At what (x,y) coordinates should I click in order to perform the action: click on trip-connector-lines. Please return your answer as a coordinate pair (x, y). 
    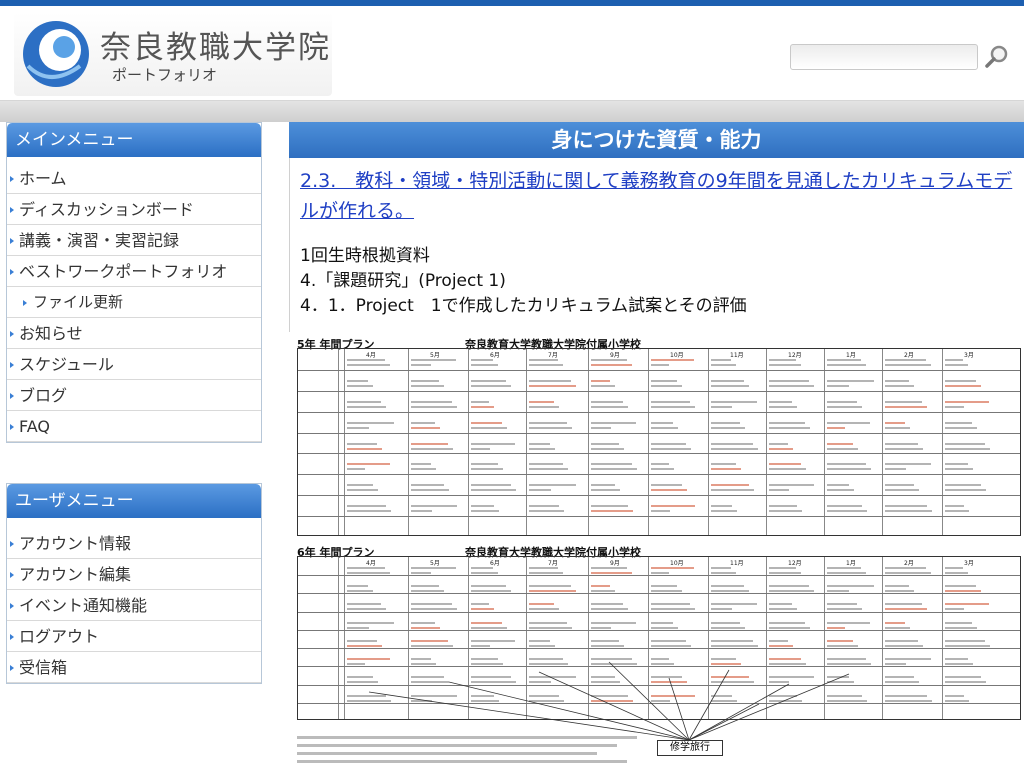
    Looking at the image, I should click on (609, 701).